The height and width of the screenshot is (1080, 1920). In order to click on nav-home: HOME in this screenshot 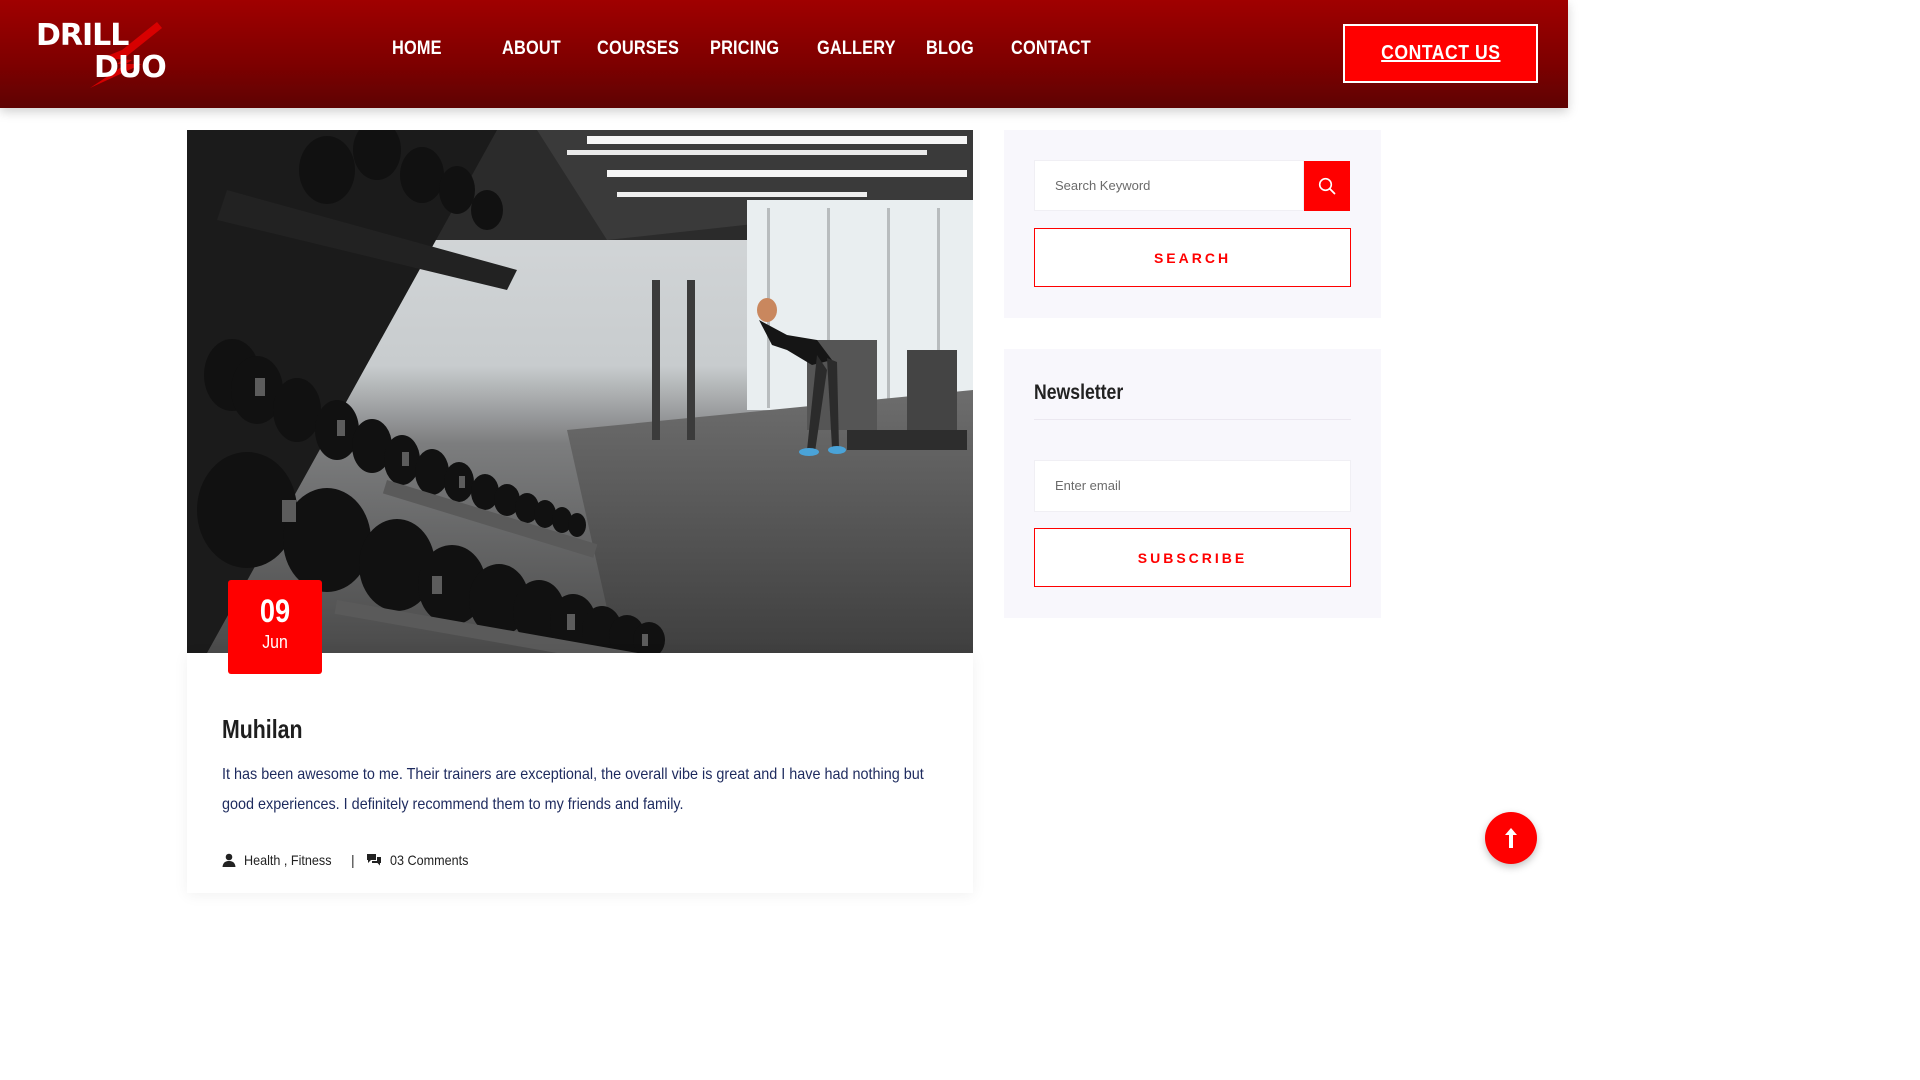, I will do `click(430, 49)`.